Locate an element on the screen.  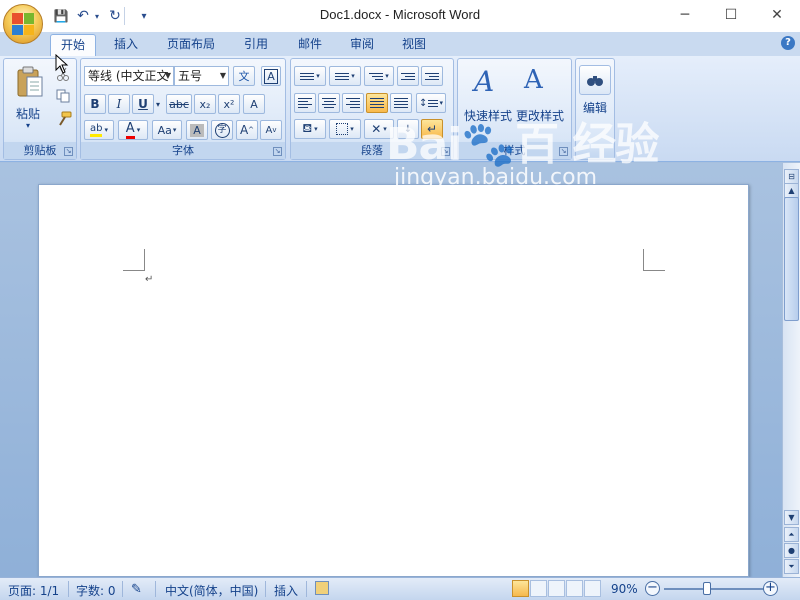
strikethrough-button: abc is located at coordinates (179, 104).